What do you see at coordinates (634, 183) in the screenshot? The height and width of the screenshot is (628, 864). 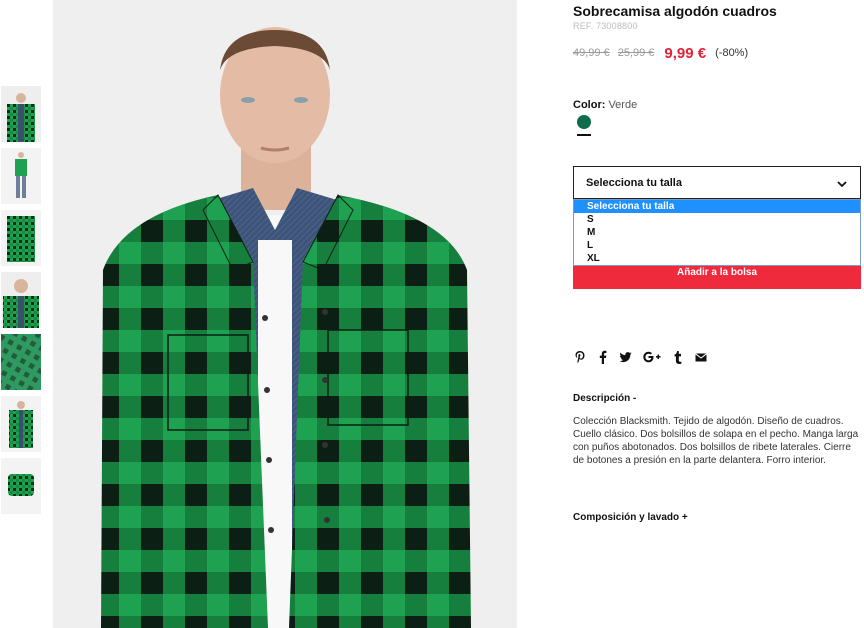 I see `size-select-value: Selecciona tu talla` at bounding box center [634, 183].